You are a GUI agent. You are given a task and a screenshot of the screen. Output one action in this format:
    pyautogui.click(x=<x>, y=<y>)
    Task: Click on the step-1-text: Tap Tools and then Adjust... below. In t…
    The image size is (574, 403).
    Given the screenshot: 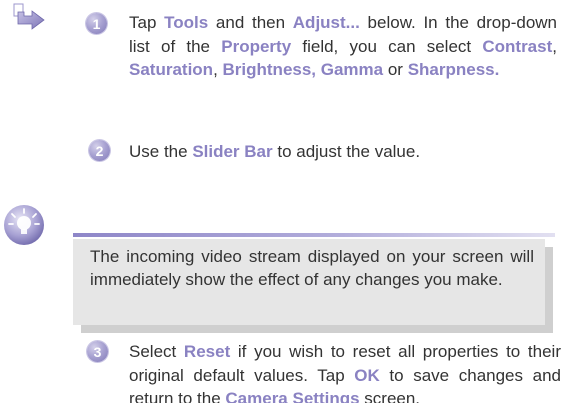 What is the action you would take?
    pyautogui.click(x=343, y=46)
    